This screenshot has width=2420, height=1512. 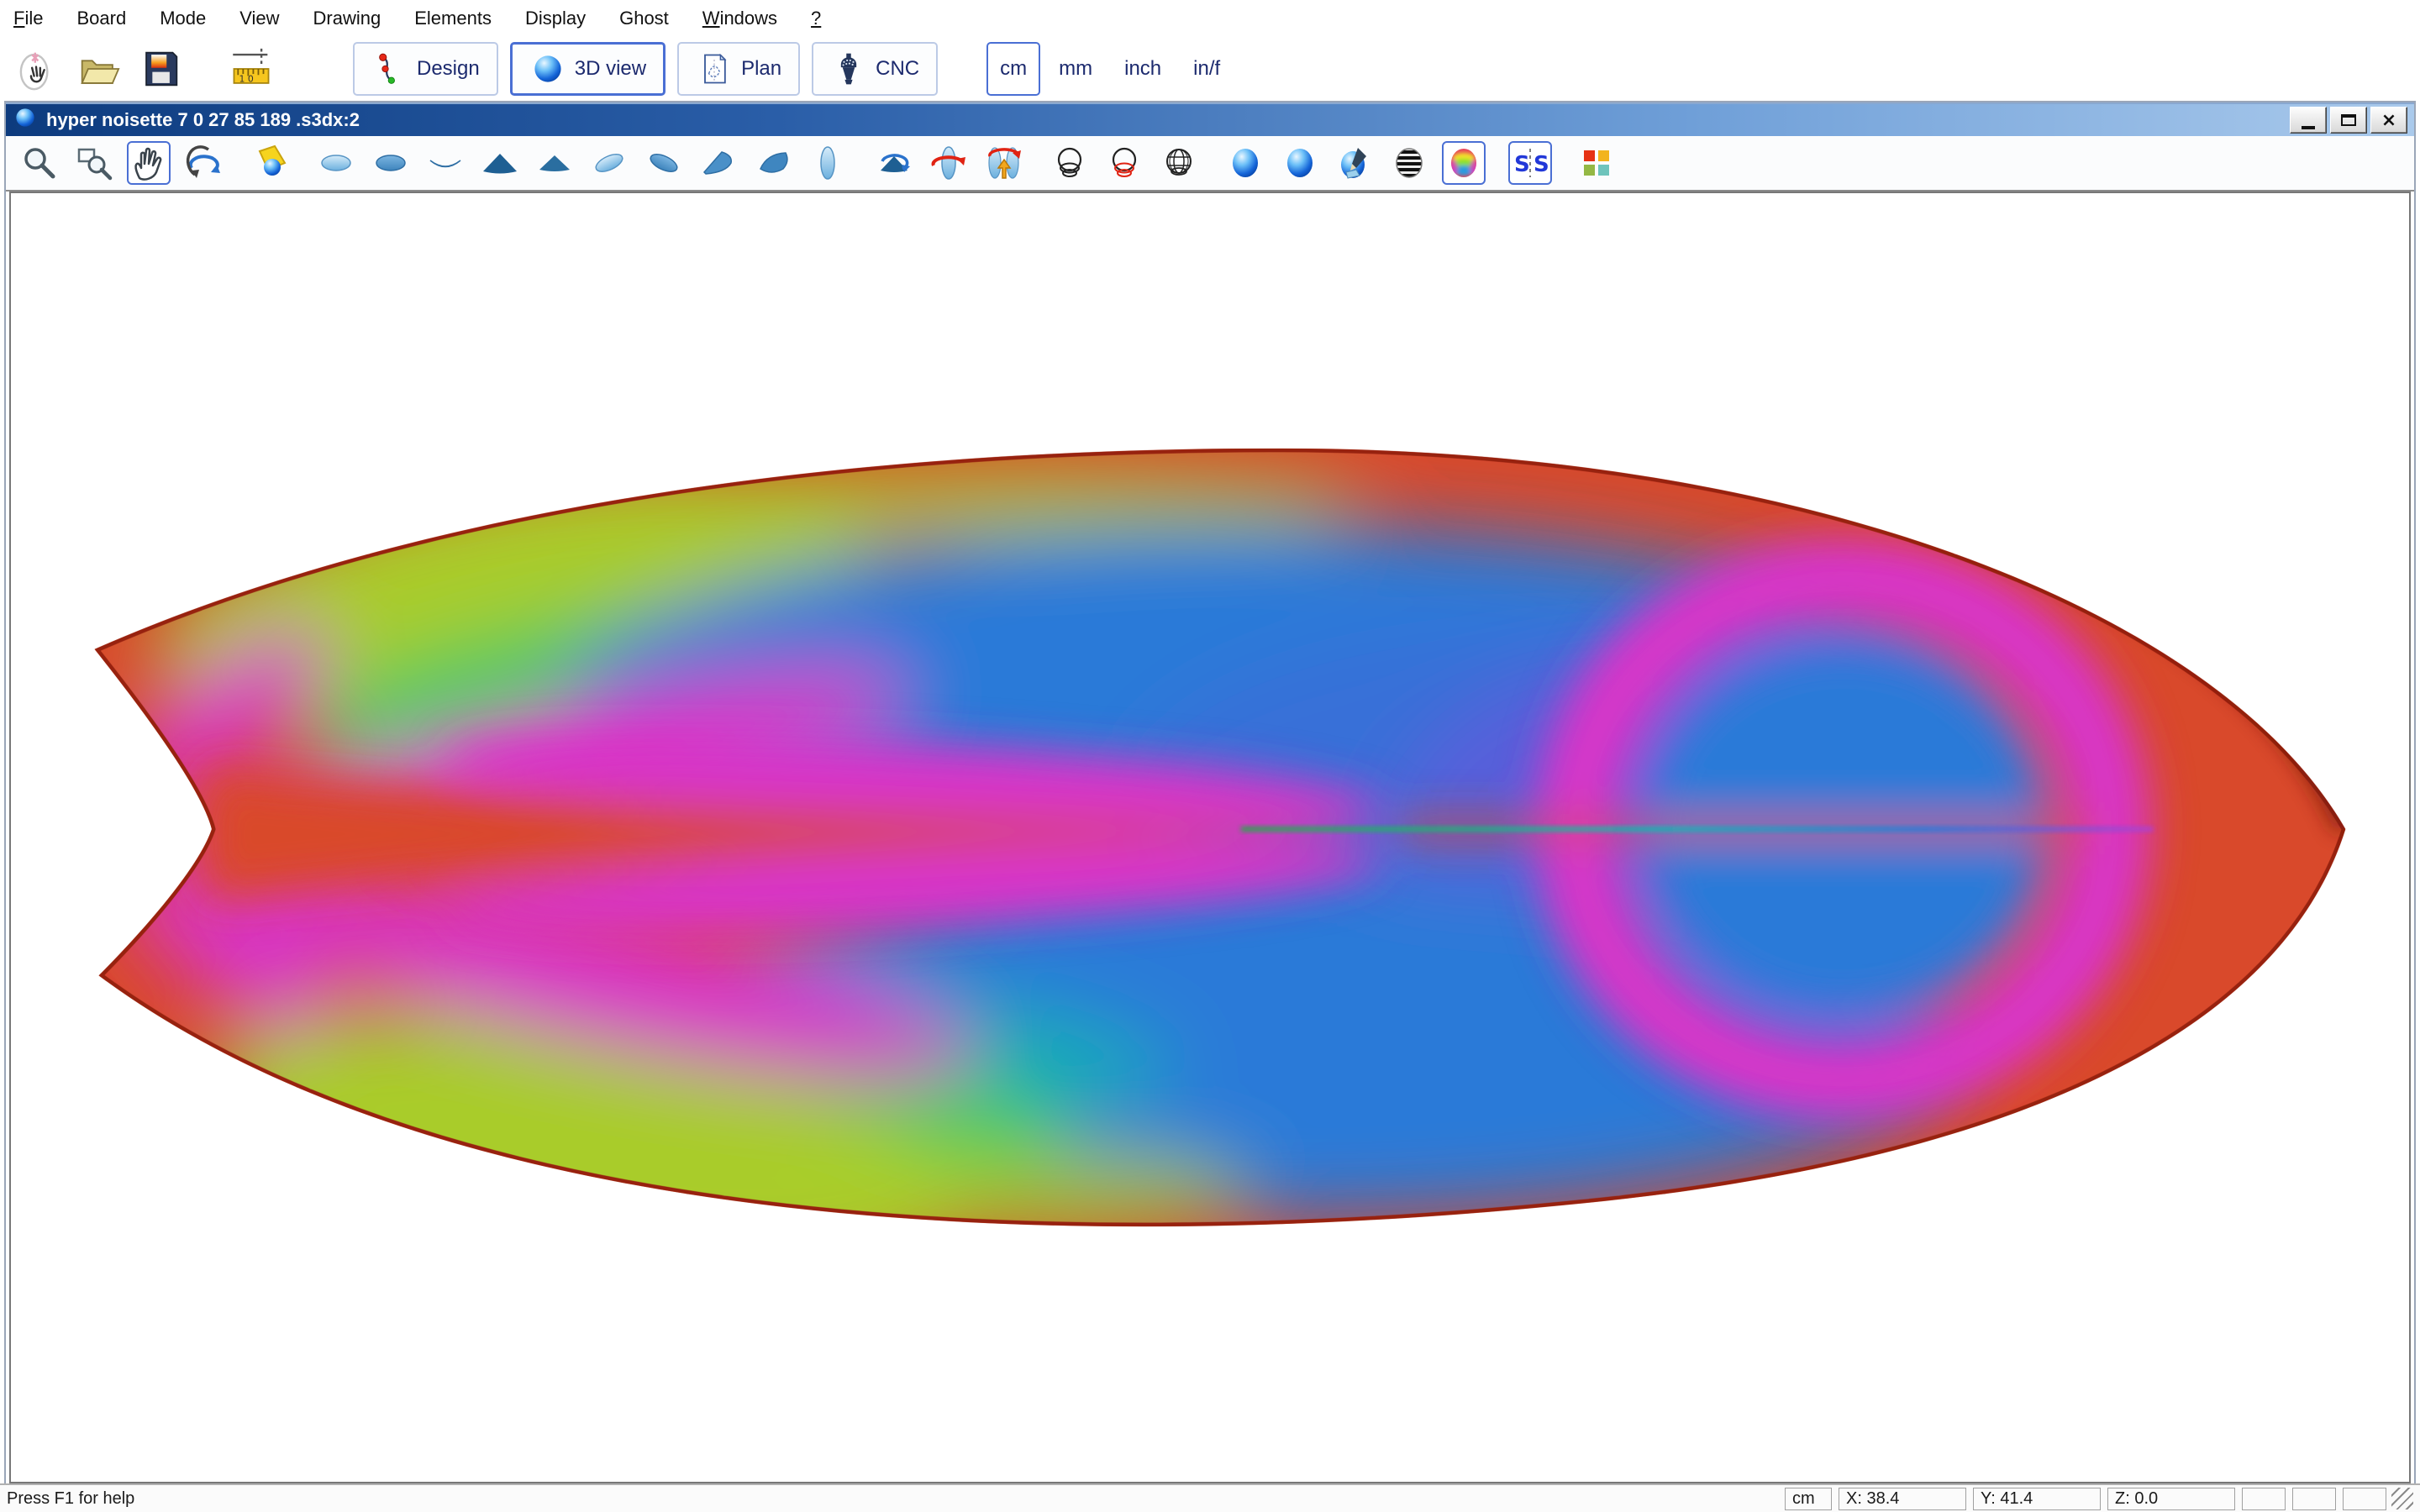 What do you see at coordinates (1530, 163) in the screenshot?
I see `symmetry-button: SS` at bounding box center [1530, 163].